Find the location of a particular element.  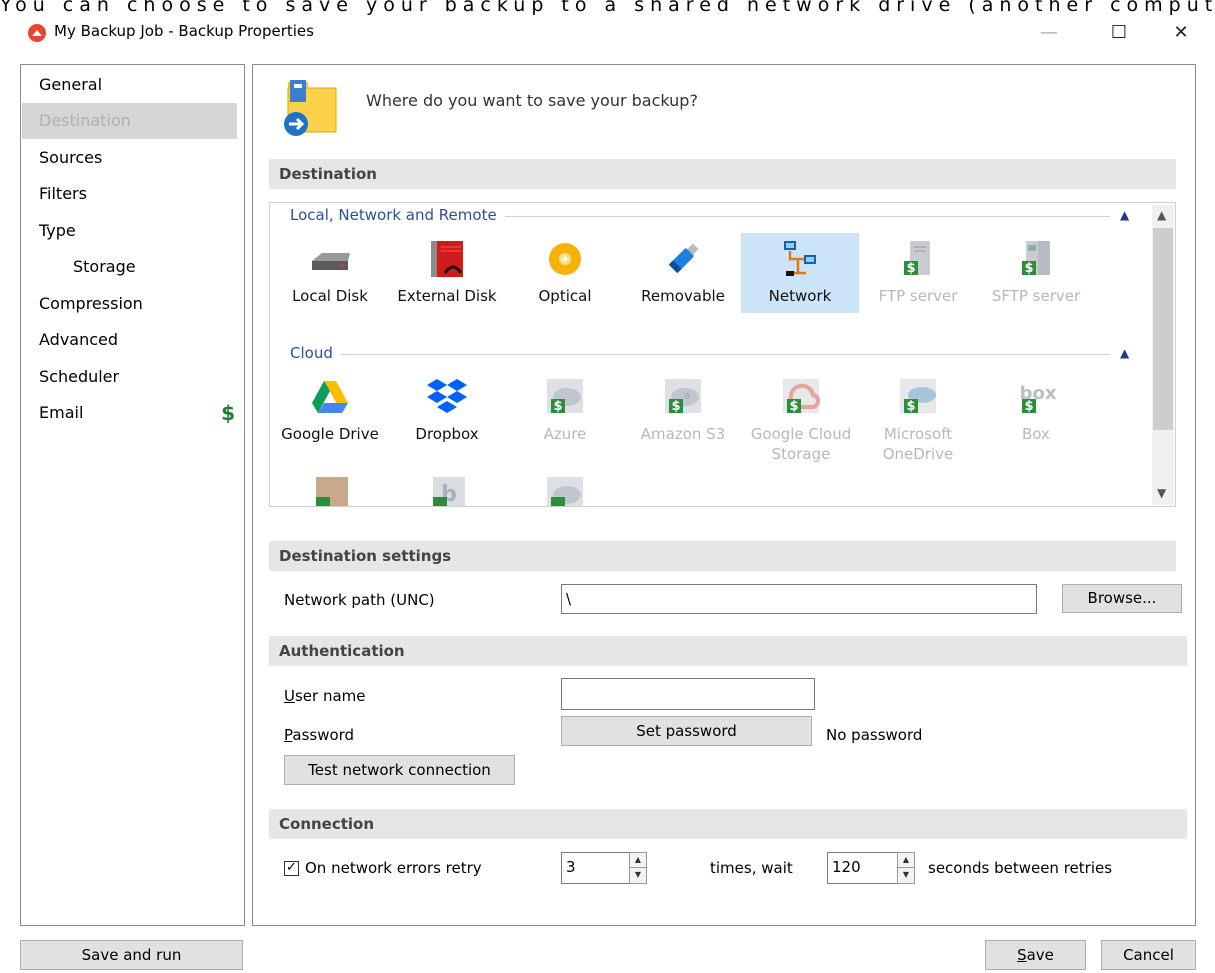

tile-google-cloud: $ Google Cloud Storage is located at coordinates (801, 417).